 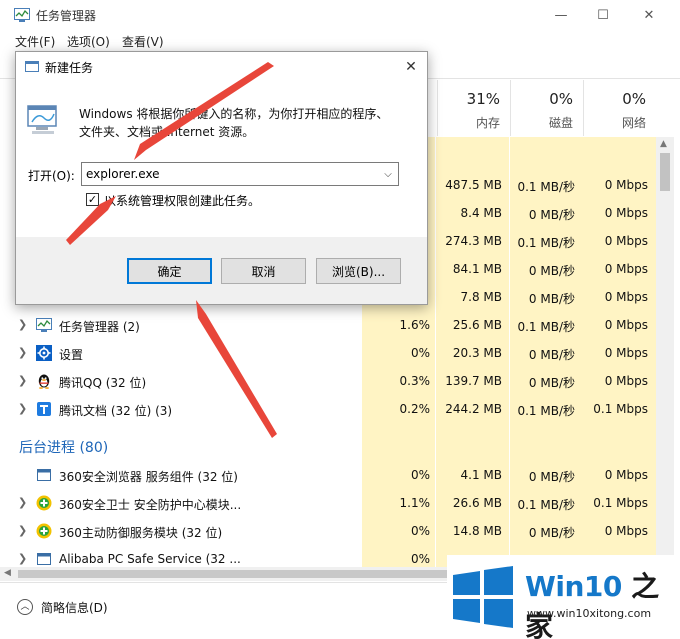 What do you see at coordinates (340, 41) in the screenshot?
I see `menu-bar: 文件(F) 选项(O) 查看(V)` at bounding box center [340, 41].